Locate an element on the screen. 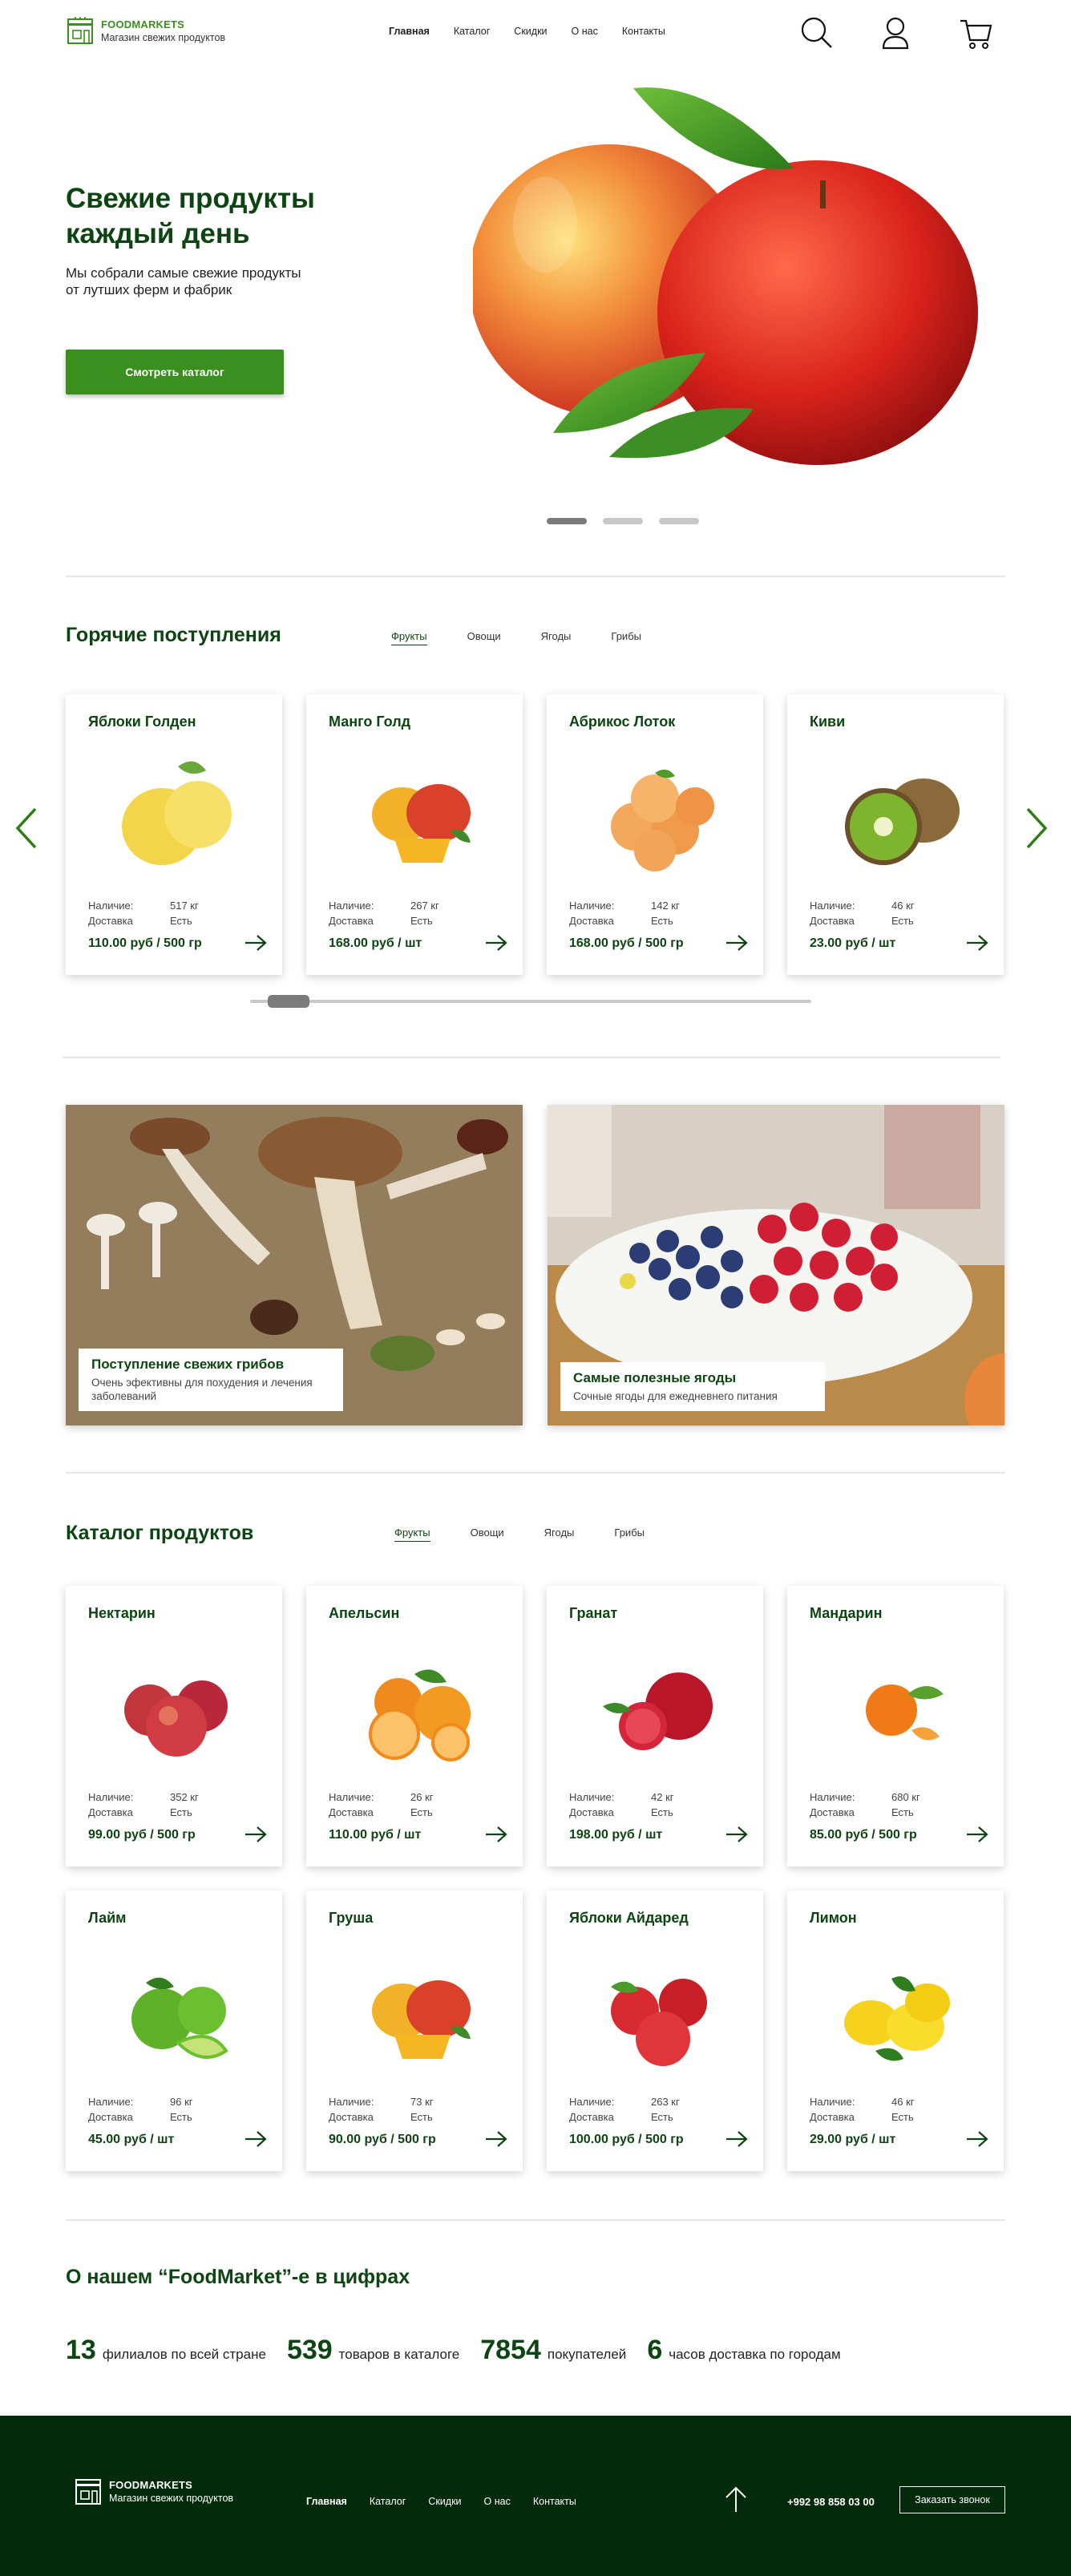  logo: FOODMARKETS Магазин свежих продуктов is located at coordinates (145, 30).